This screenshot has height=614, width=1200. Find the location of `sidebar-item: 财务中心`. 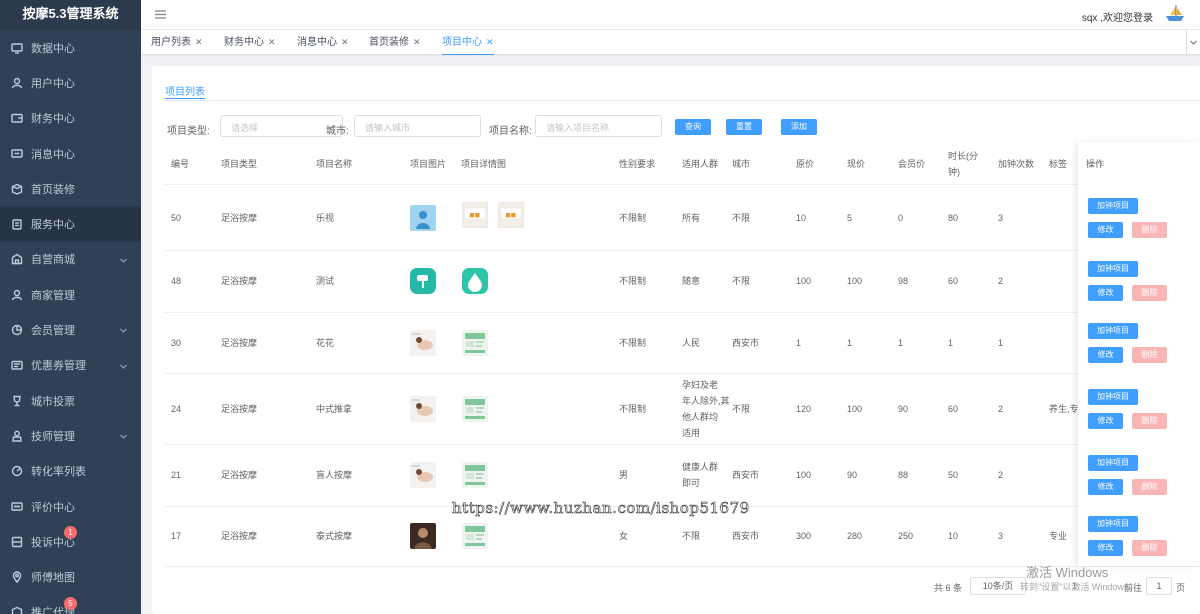

sidebar-item: 财务中心 is located at coordinates (70, 118).